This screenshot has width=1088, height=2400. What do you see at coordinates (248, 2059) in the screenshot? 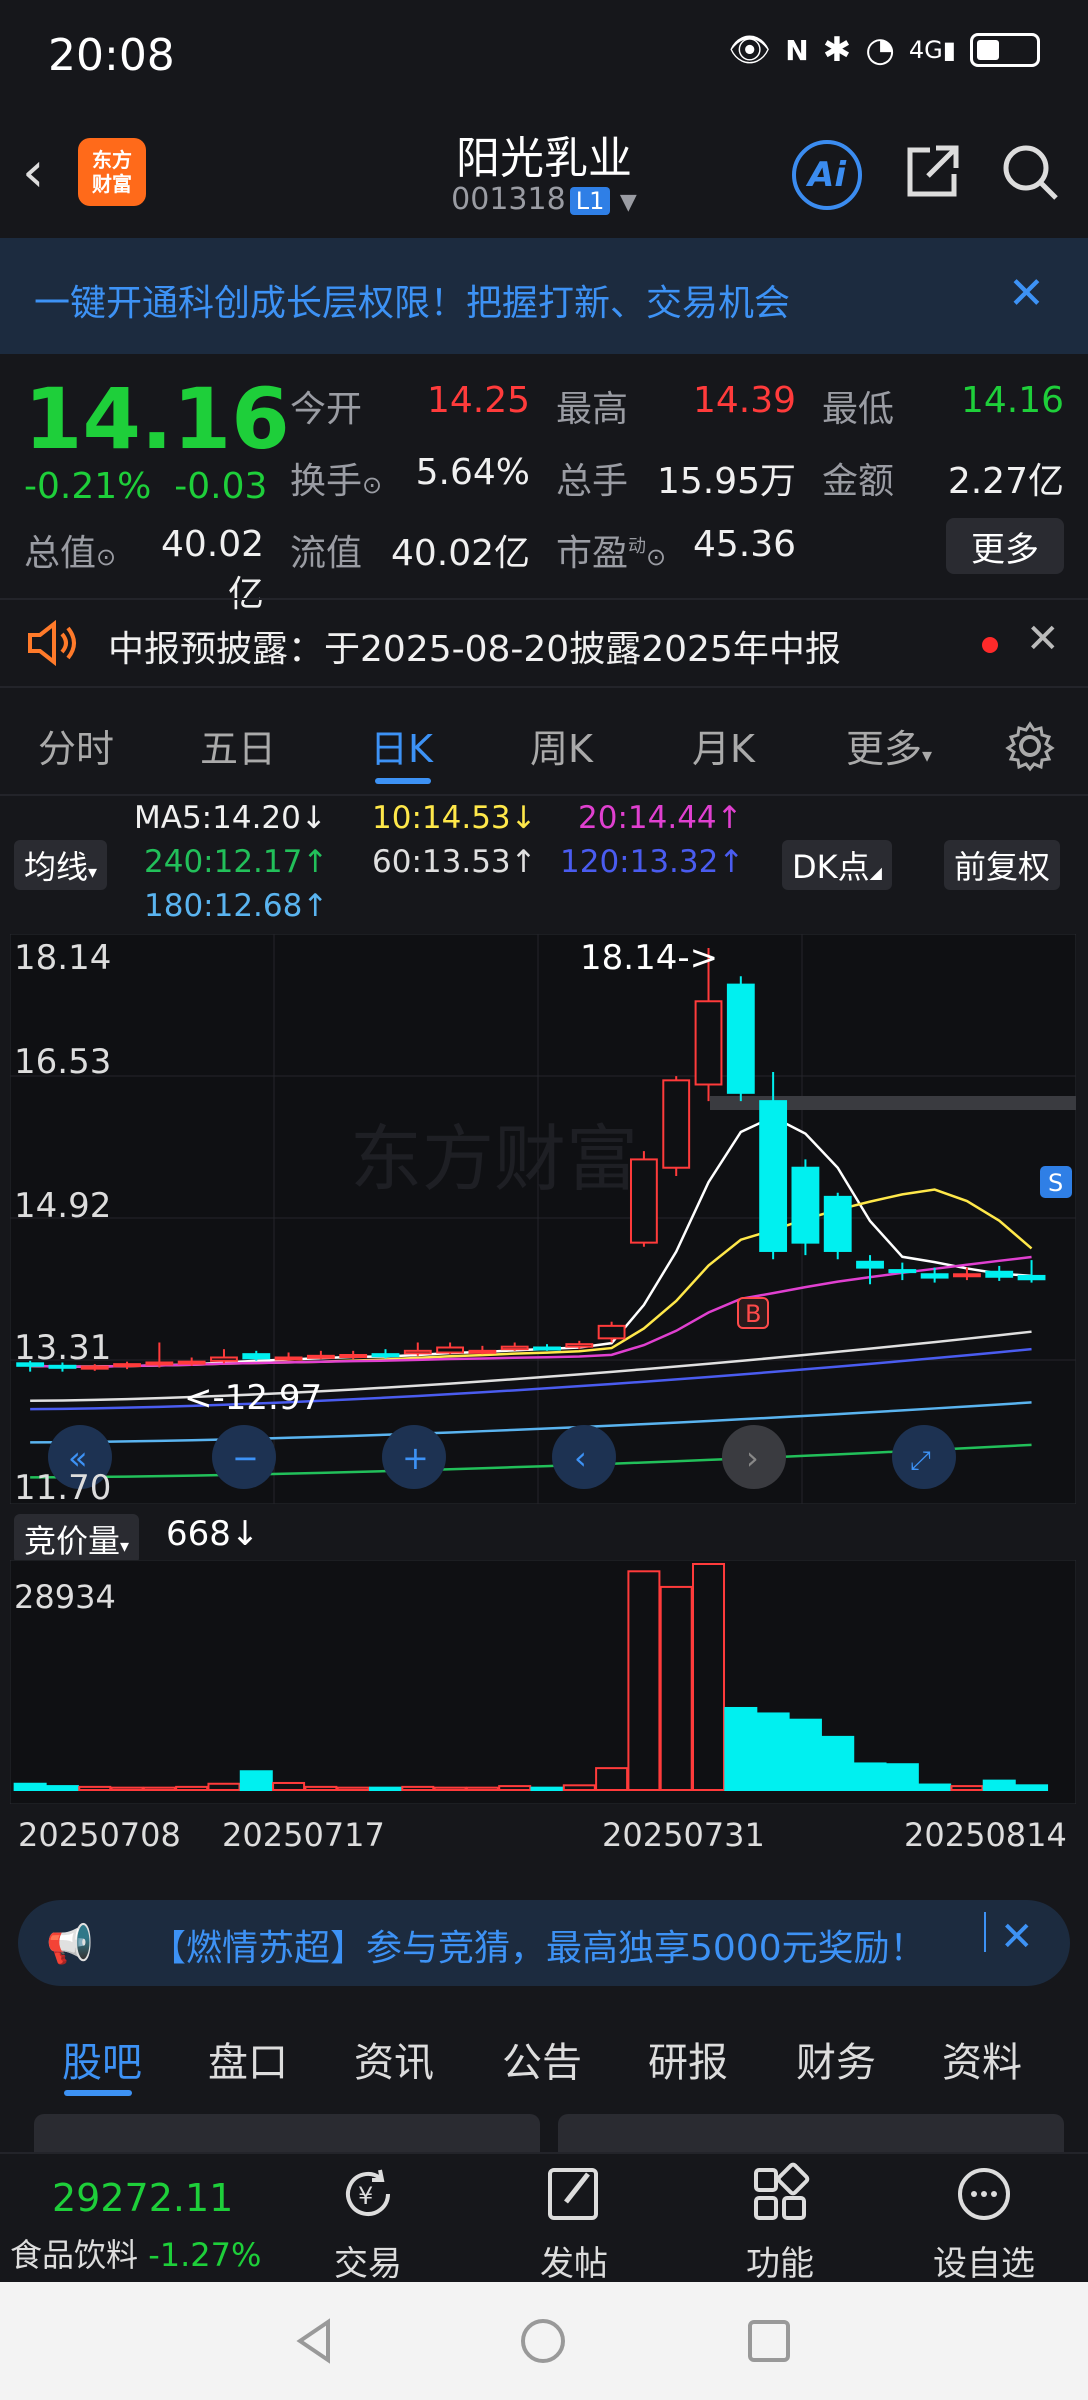
I see `tab-orderbook: 盘口` at bounding box center [248, 2059].